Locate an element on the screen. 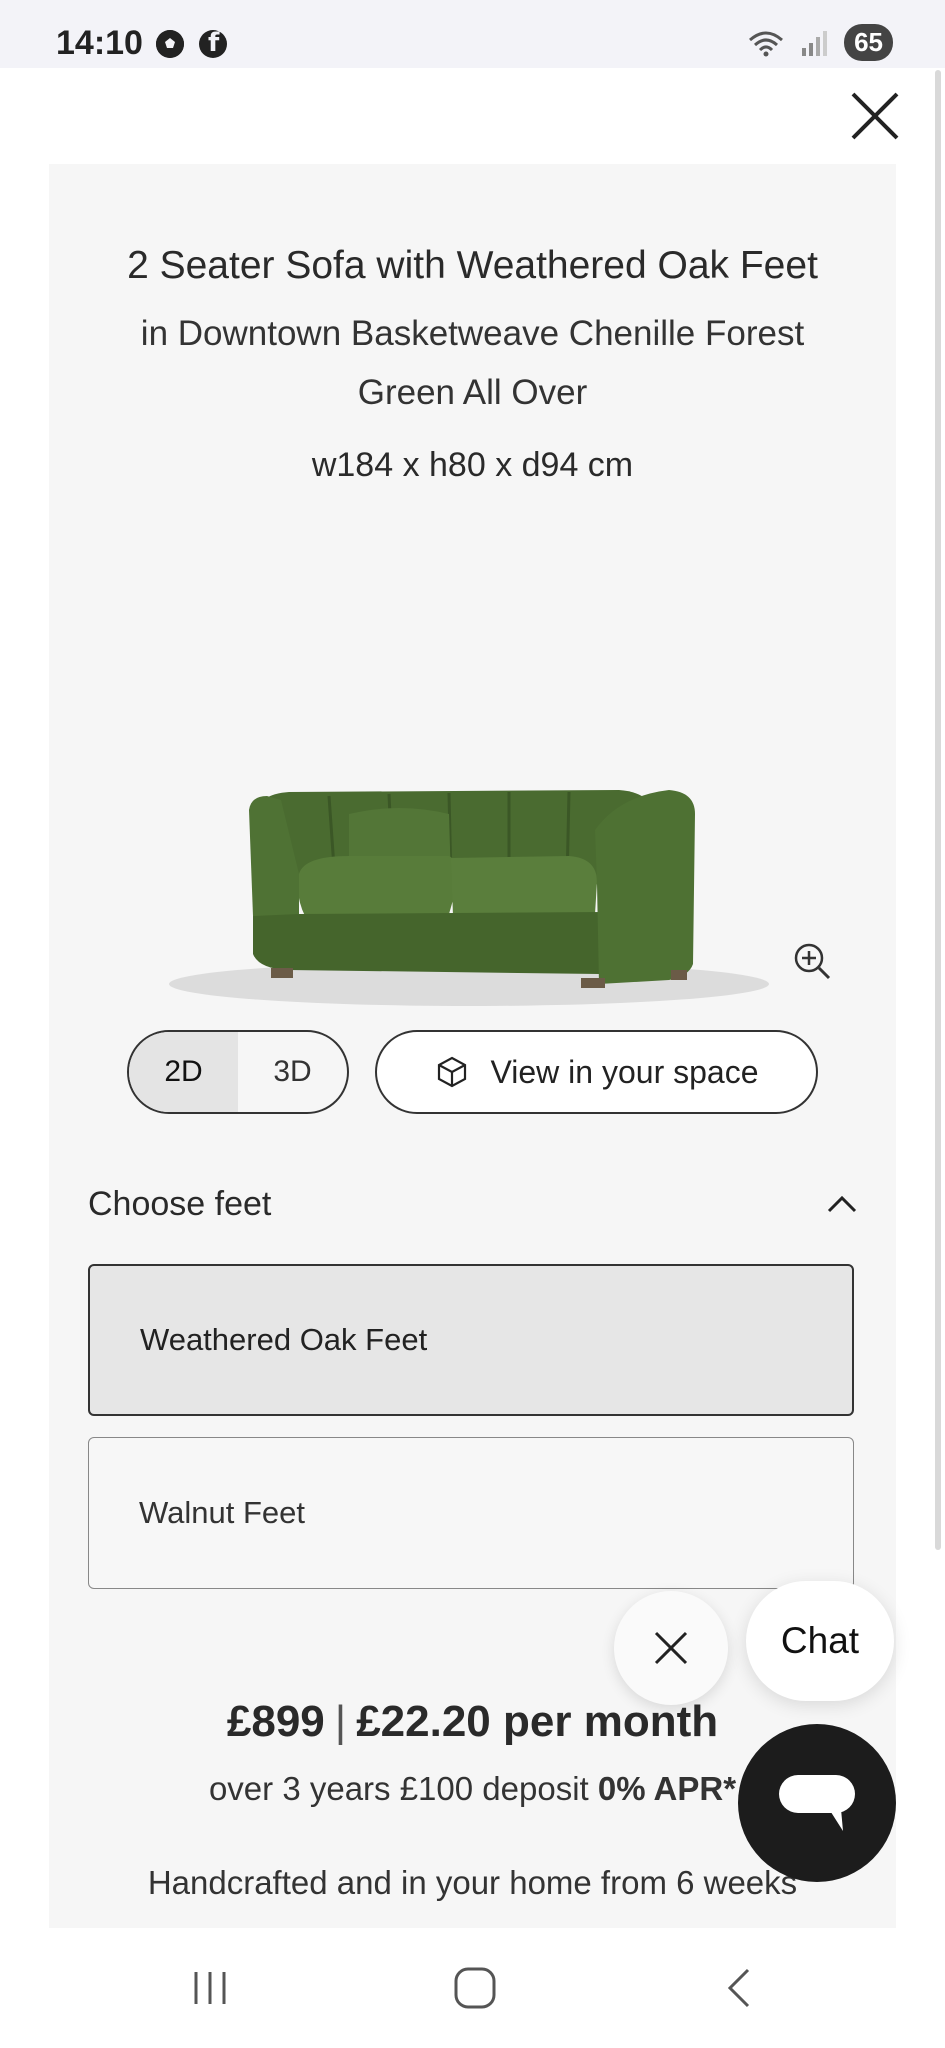 The width and height of the screenshot is (945, 2048). chat-launcher-button is located at coordinates (817, 1803).